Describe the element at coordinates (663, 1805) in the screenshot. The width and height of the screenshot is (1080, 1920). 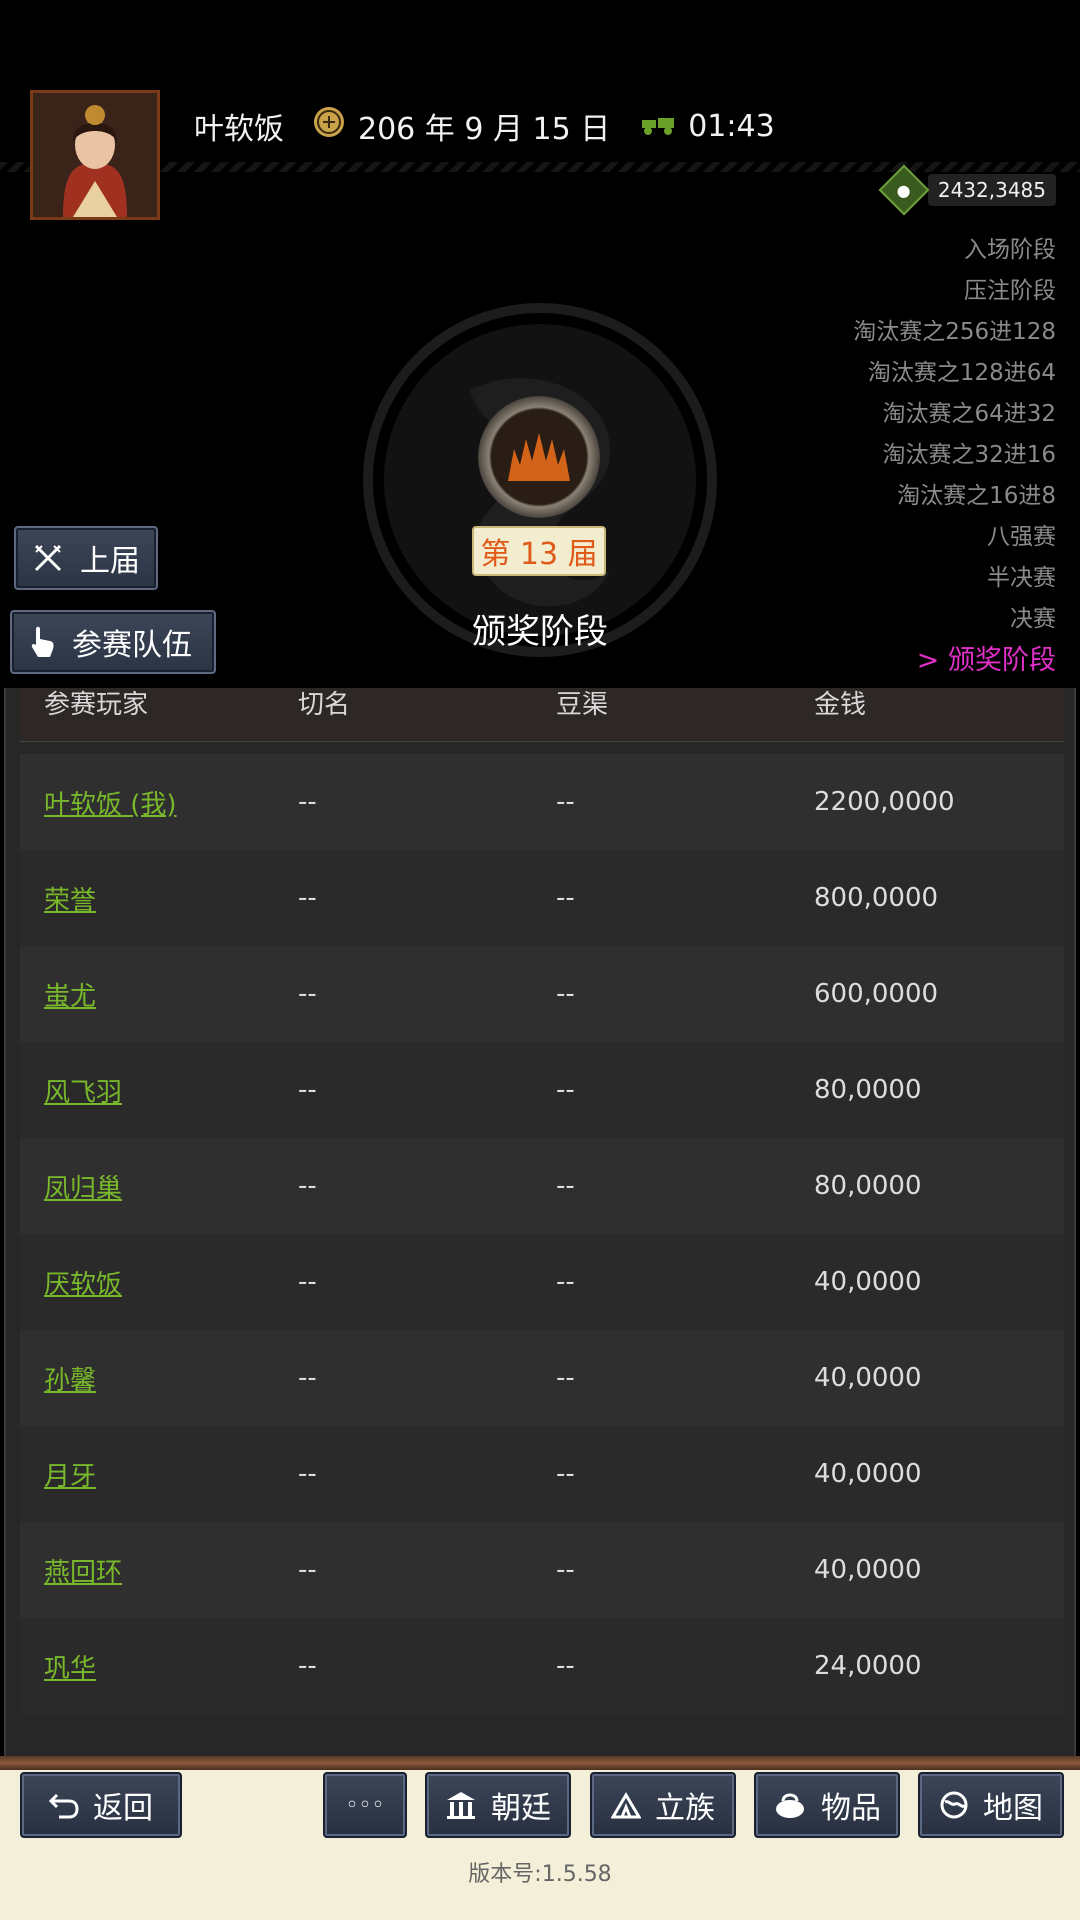
I see `clan-button: 立族` at that location.